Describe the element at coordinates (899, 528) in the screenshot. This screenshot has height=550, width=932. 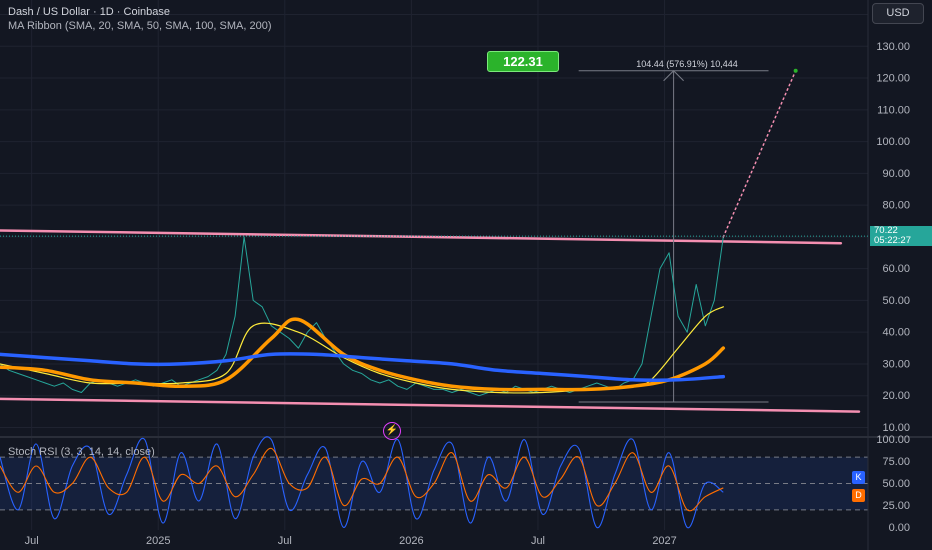
I see `stoch-tick-label: 0.00` at that location.